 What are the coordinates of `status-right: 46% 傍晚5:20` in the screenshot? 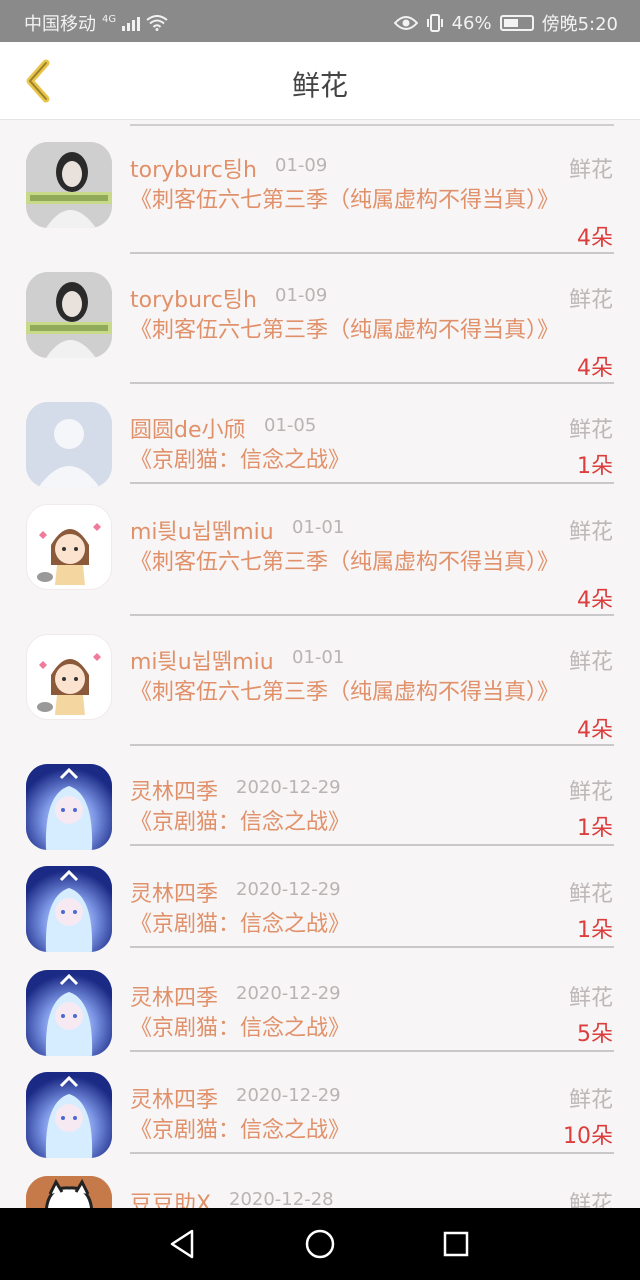 It's located at (505, 23).